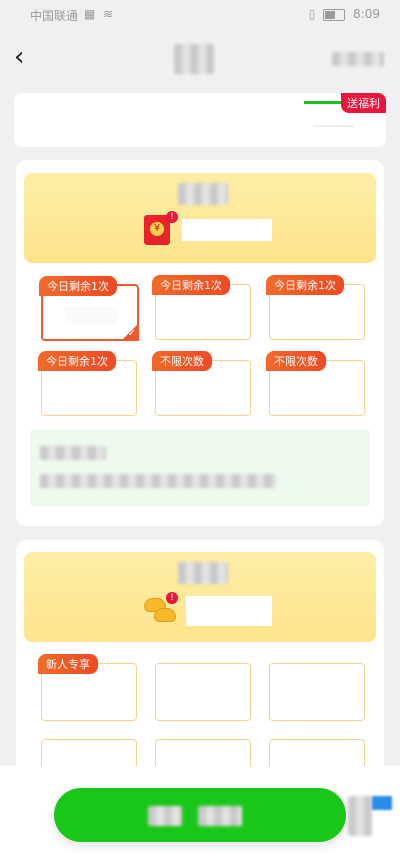 The image size is (400, 866). What do you see at coordinates (54, 16) in the screenshot?
I see `carrier-name: 中国联通` at bounding box center [54, 16].